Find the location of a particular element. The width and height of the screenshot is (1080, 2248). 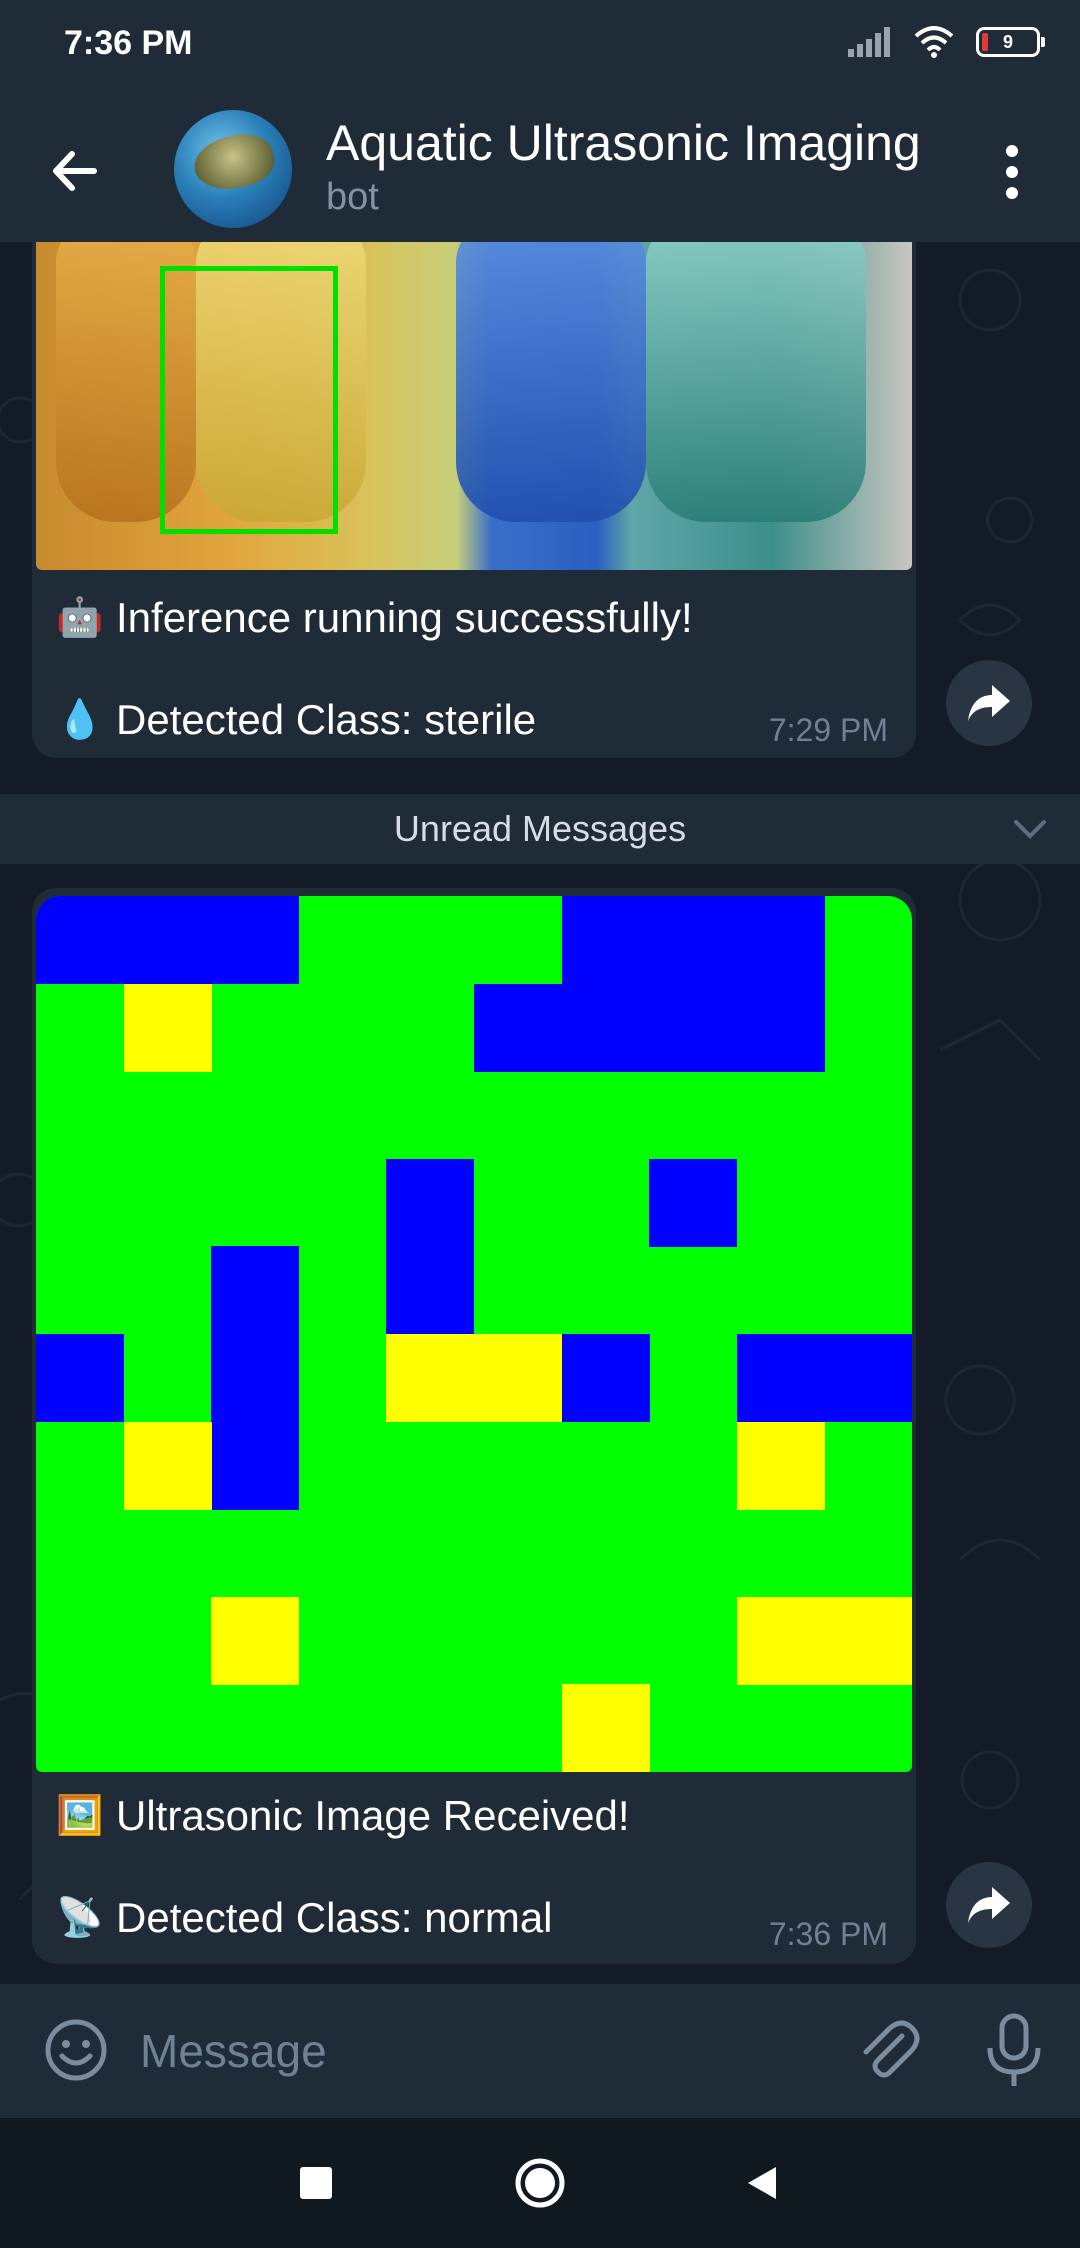

avatar is located at coordinates (233, 169).